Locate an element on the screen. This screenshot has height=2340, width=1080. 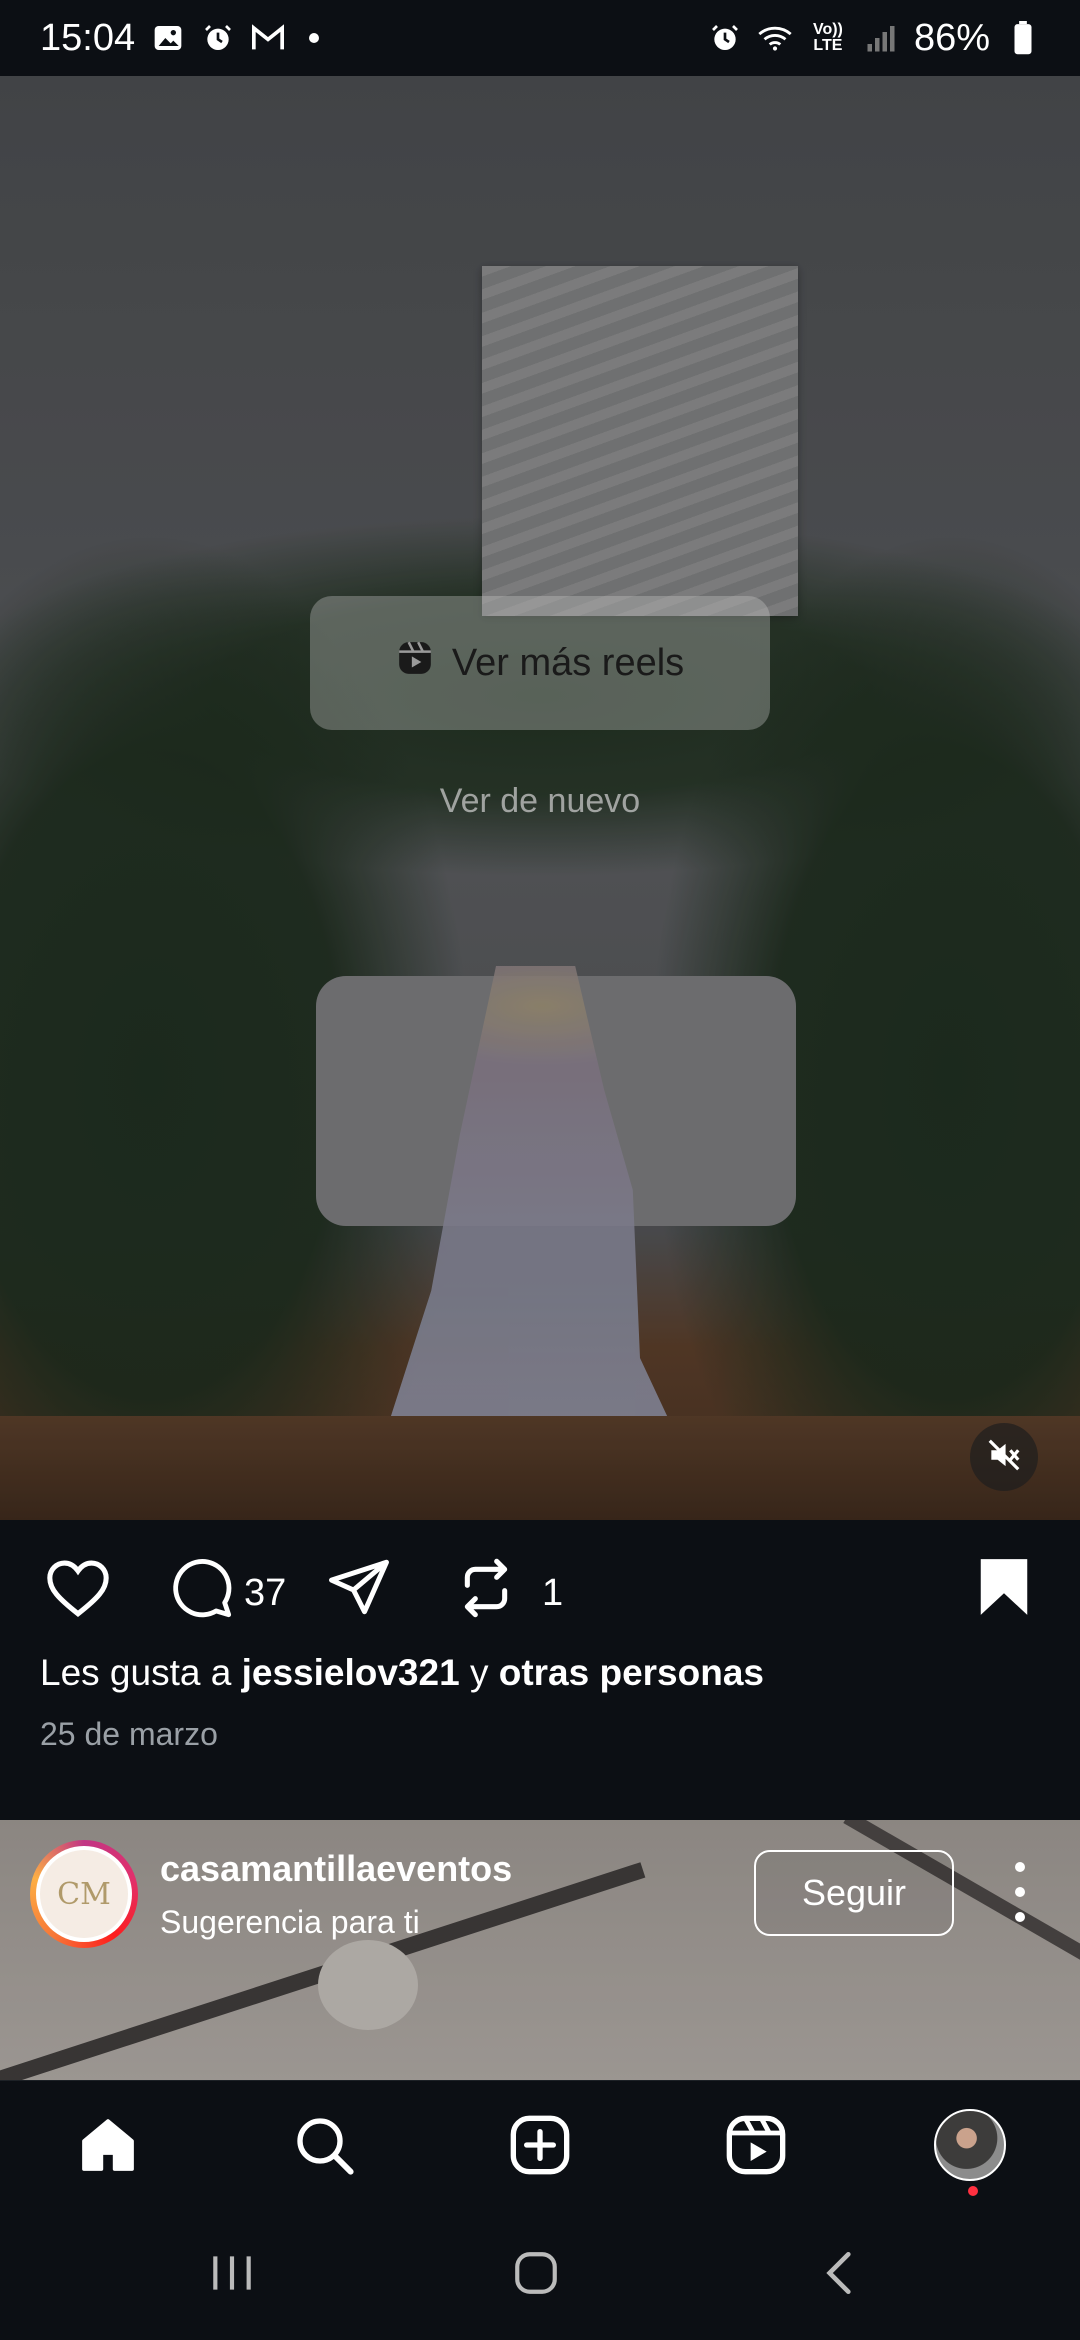
avatar-border: CM is located at coordinates (84, 1894).